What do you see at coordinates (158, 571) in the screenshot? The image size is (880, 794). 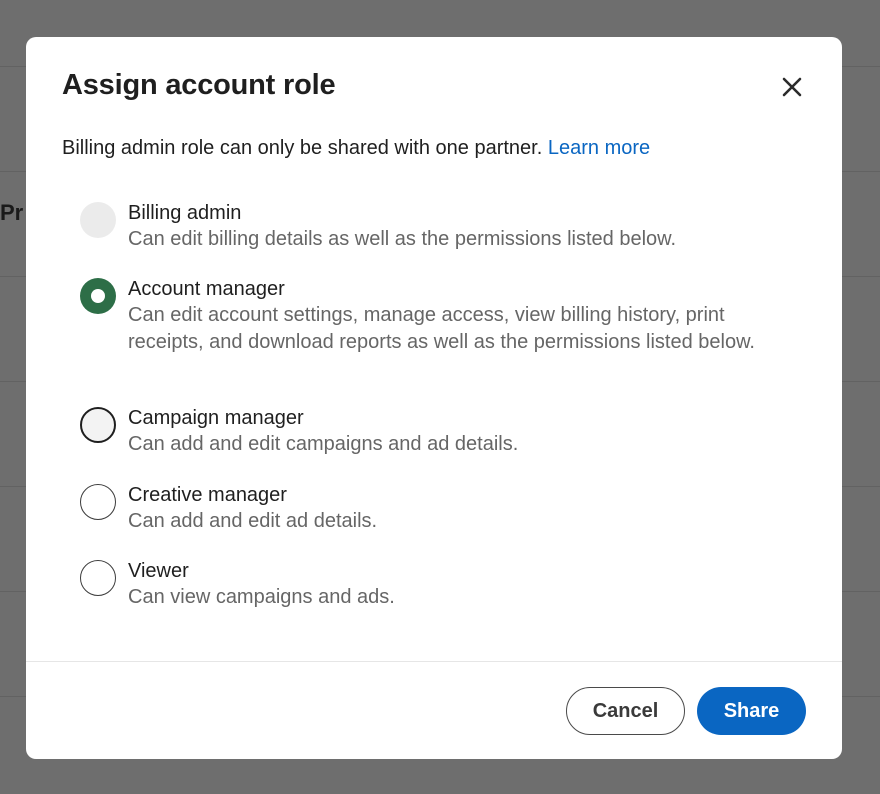 I see `role-label: Viewer` at bounding box center [158, 571].